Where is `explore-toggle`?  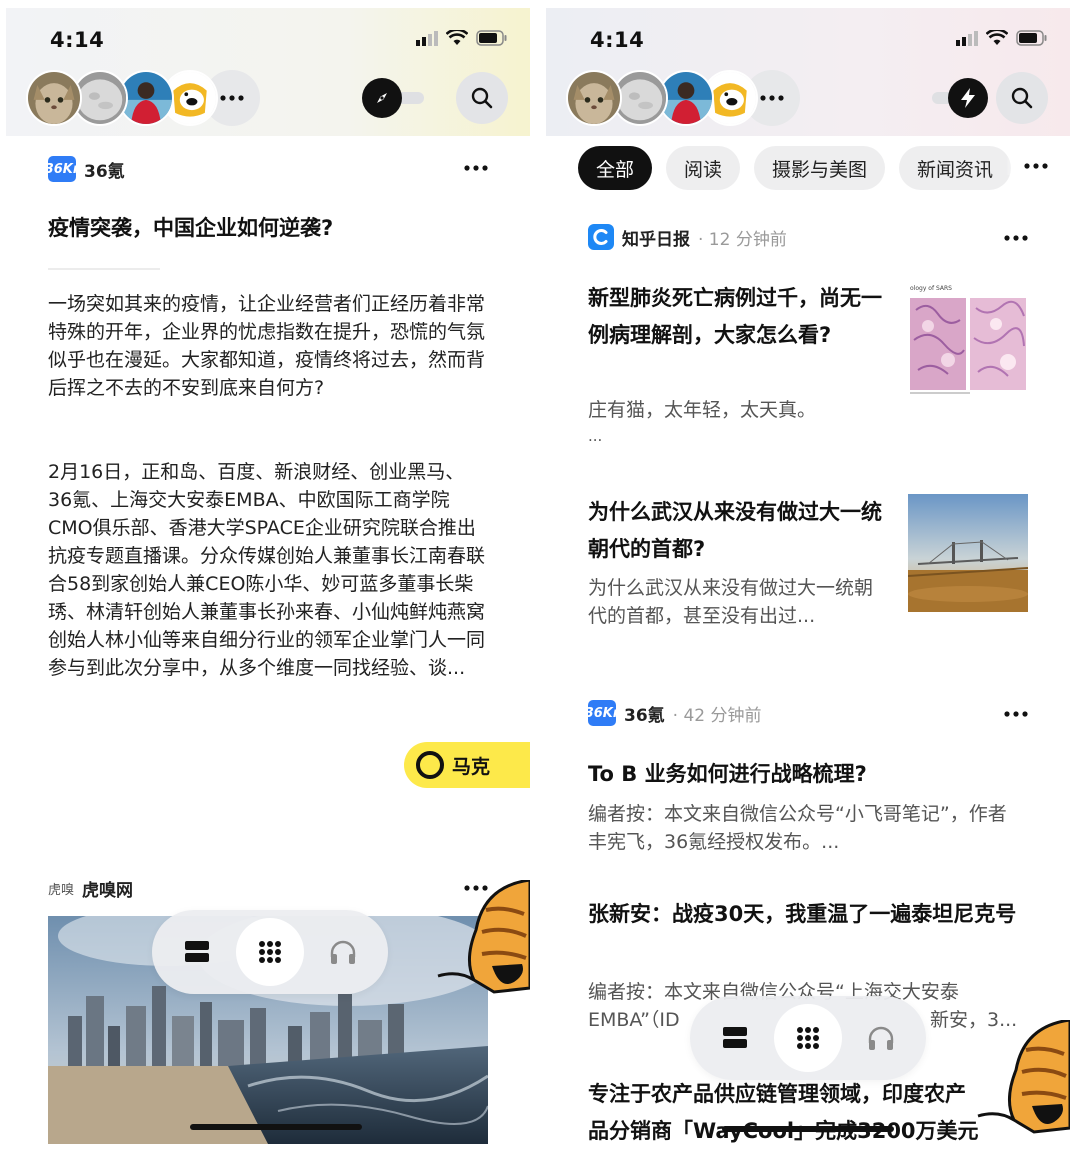 explore-toggle is located at coordinates (395, 98).